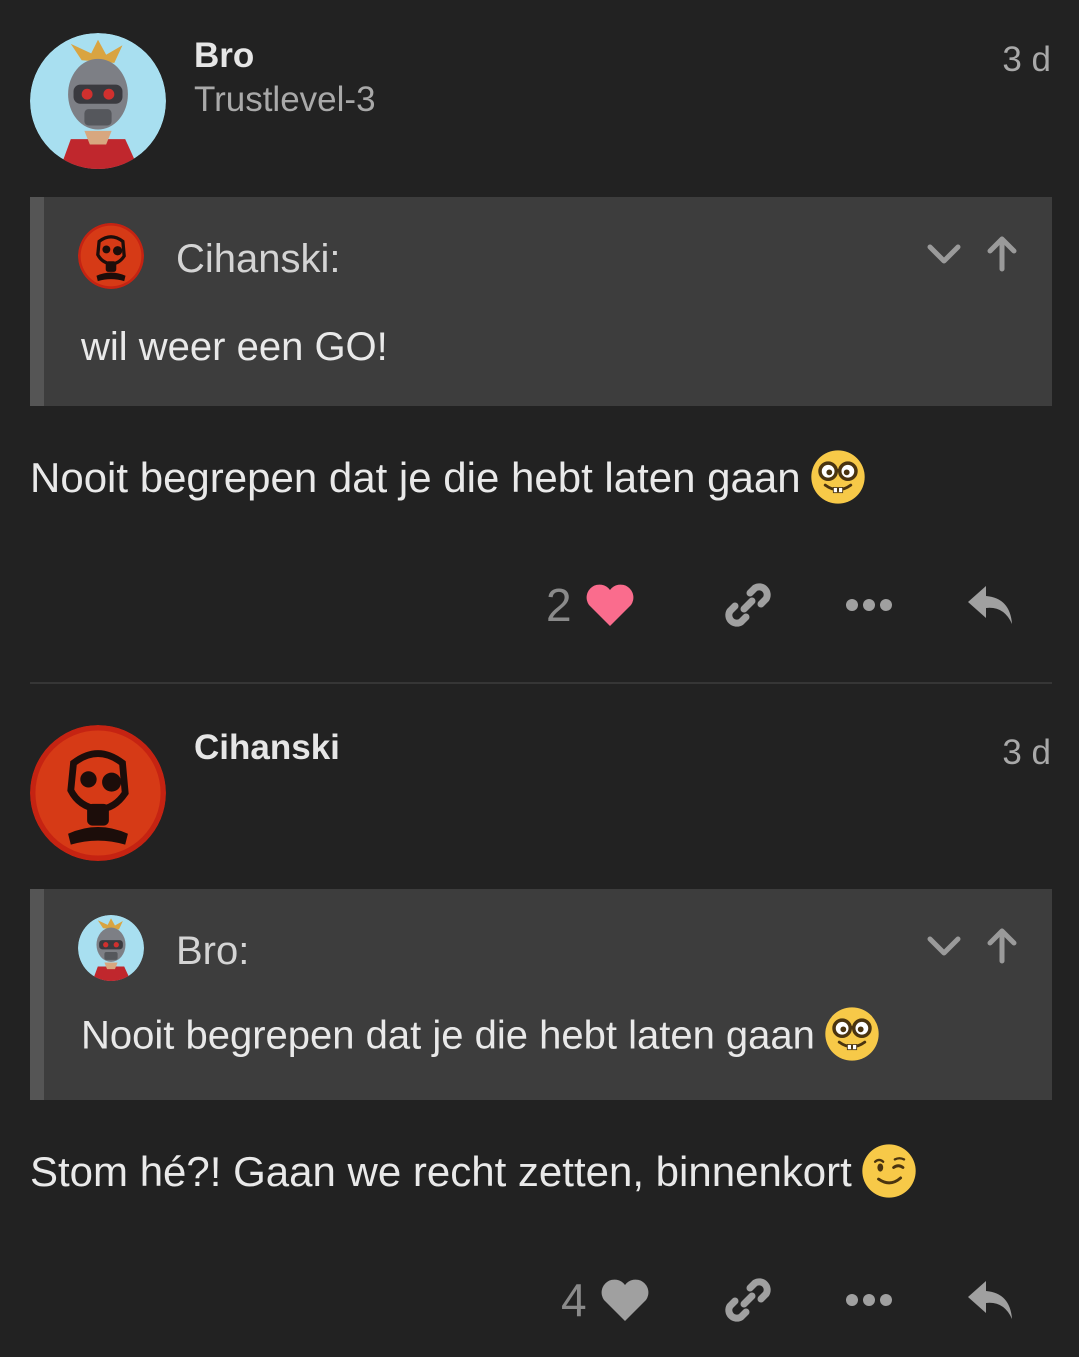 This screenshot has height=1357, width=1079. Describe the element at coordinates (224, 56) in the screenshot. I see `post-username: Bro` at that location.